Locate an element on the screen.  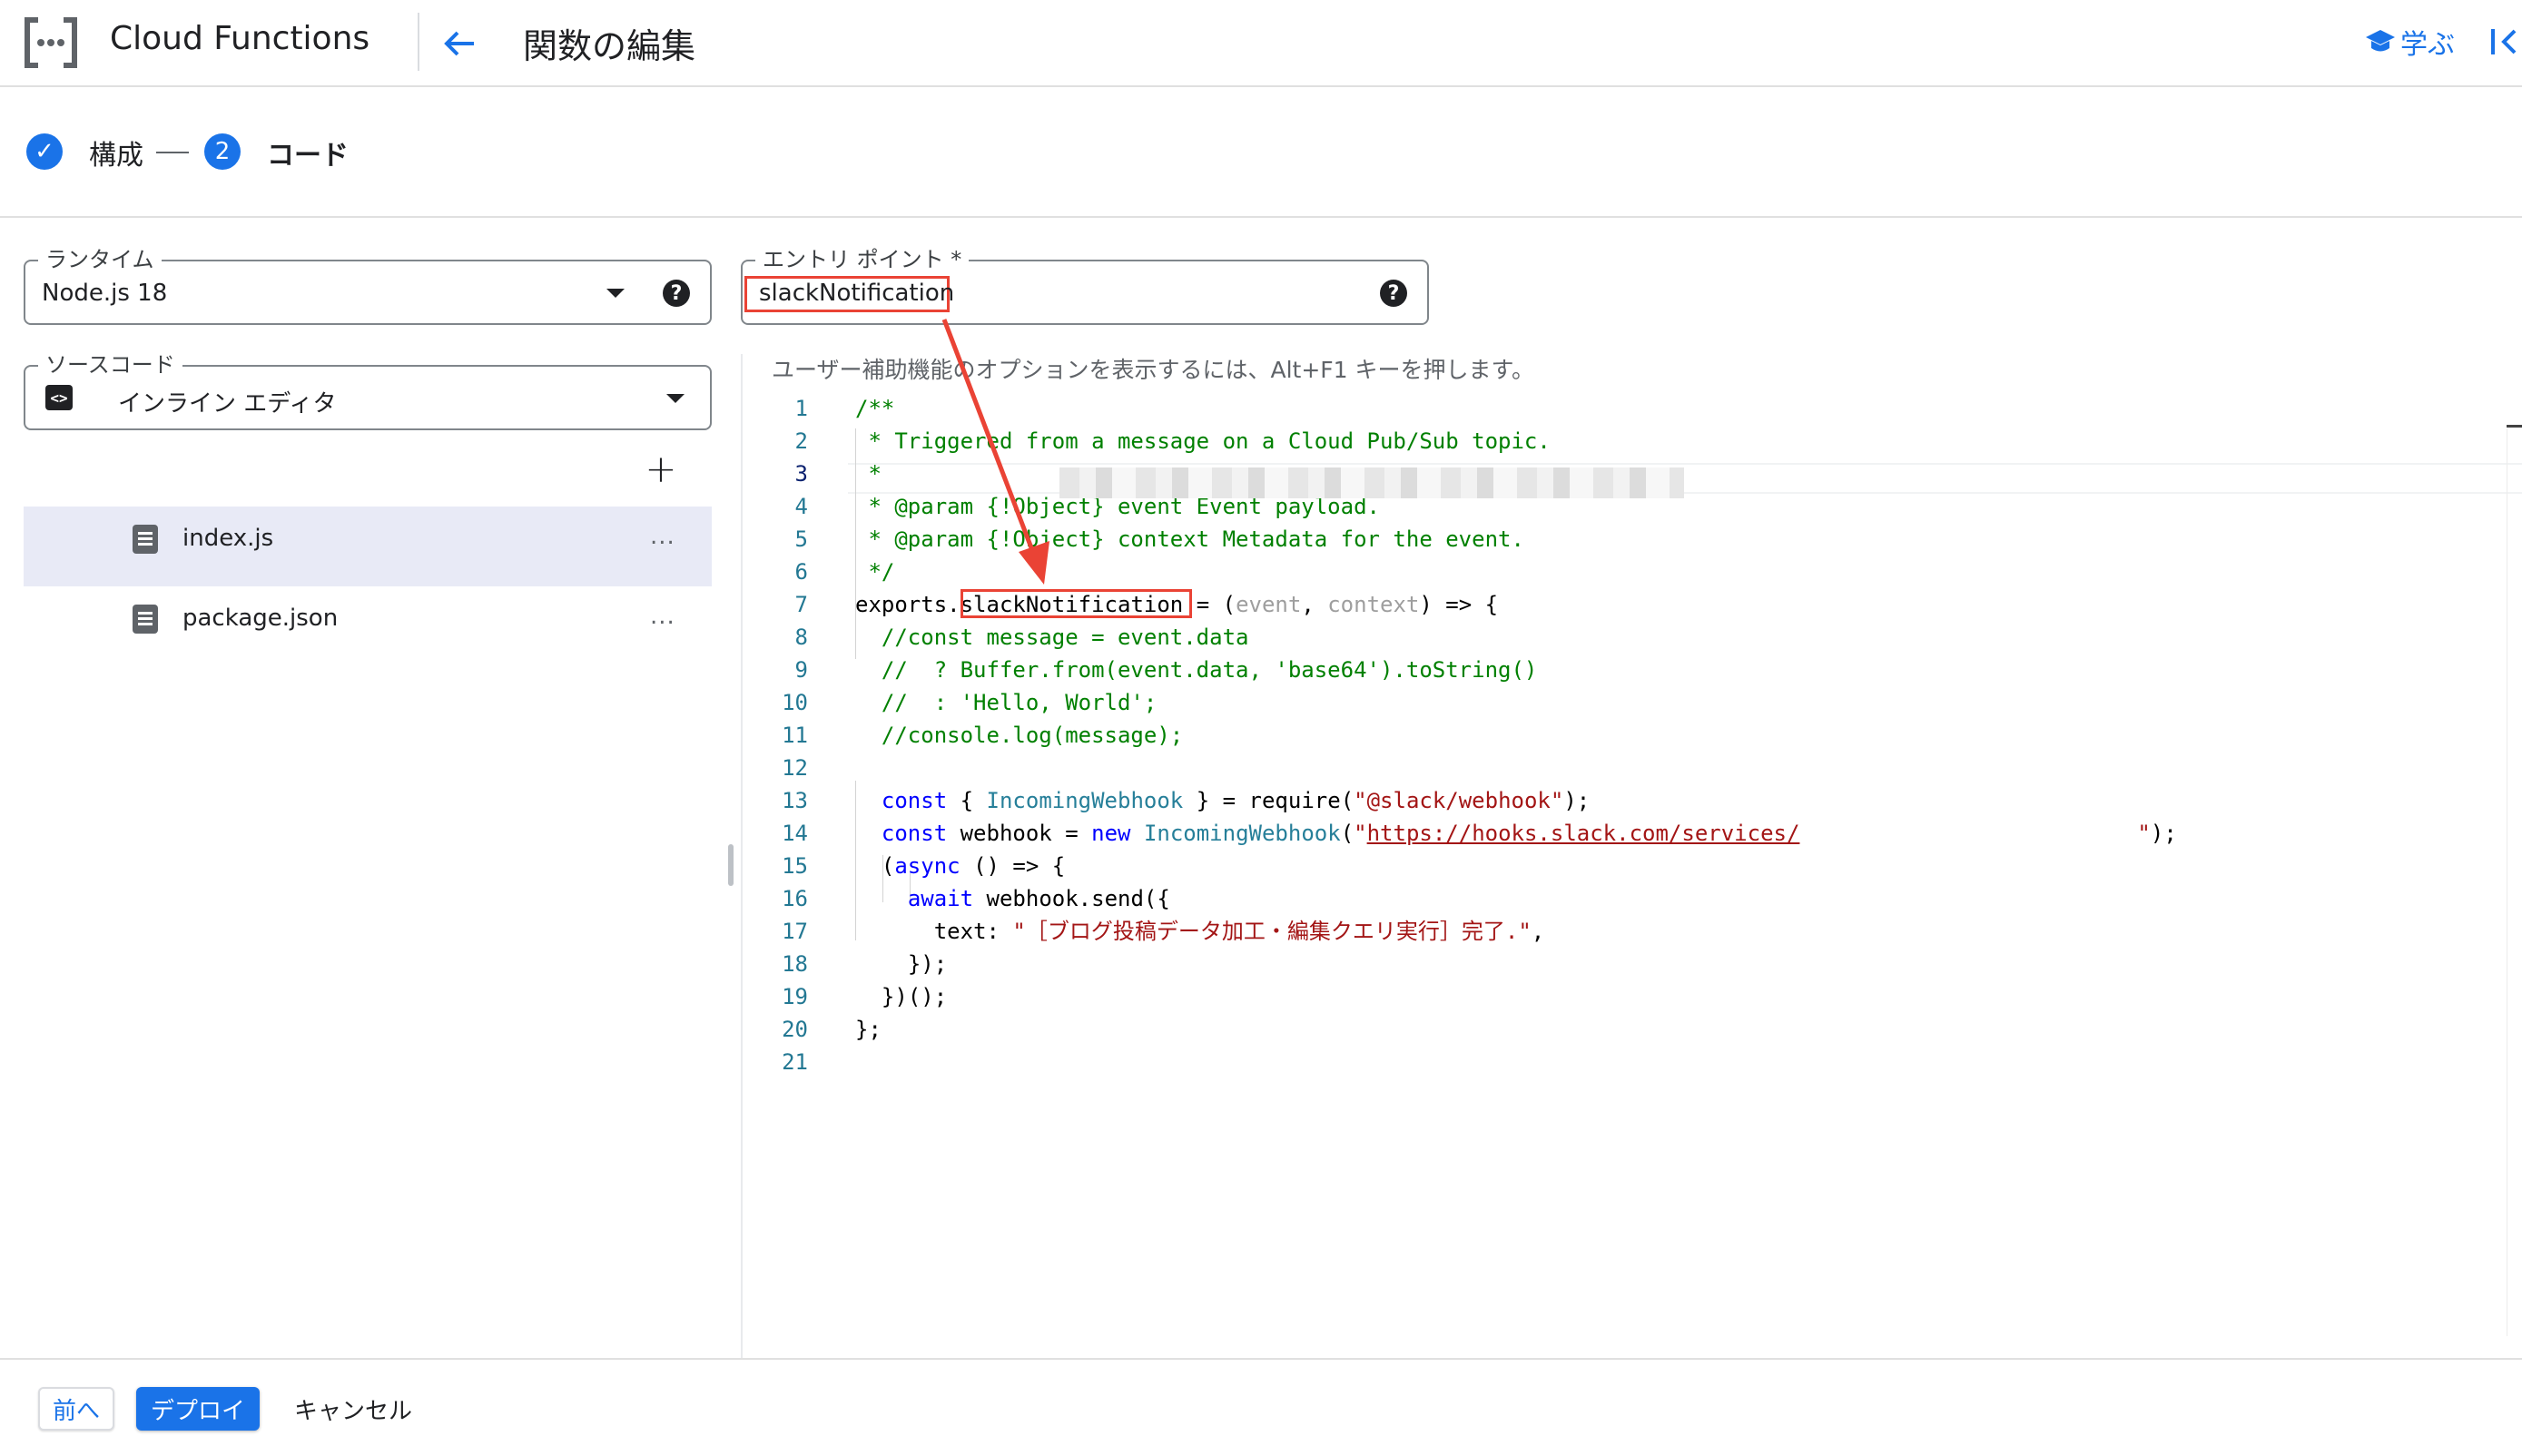
entry-point-input: slackNotification is located at coordinates (856, 293).